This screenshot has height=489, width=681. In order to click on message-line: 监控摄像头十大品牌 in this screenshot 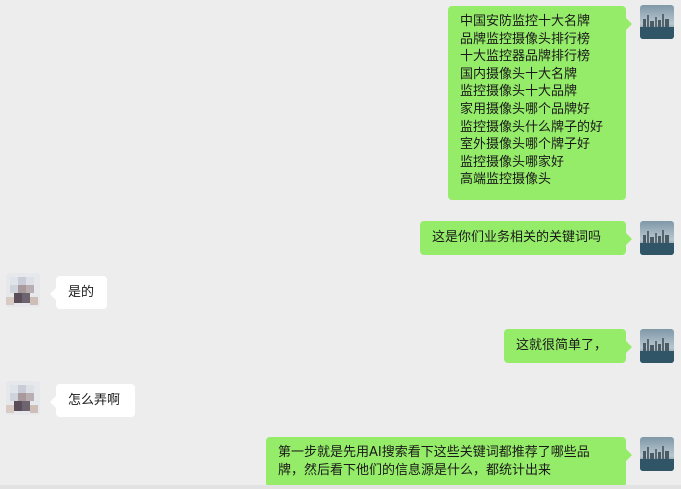, I will do `click(519, 92)`.